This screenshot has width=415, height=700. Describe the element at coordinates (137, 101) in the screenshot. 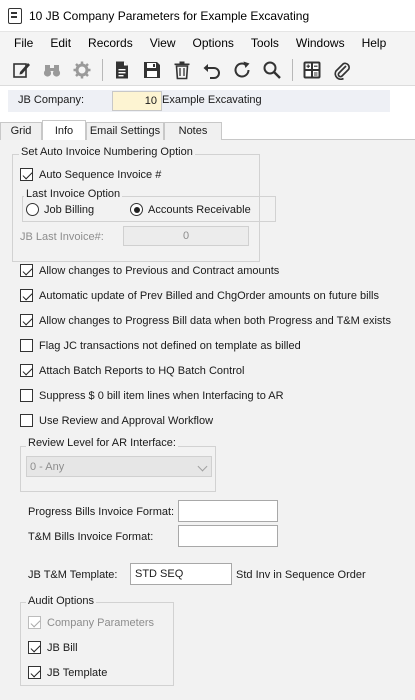

I see `company-code-field: 10` at that location.